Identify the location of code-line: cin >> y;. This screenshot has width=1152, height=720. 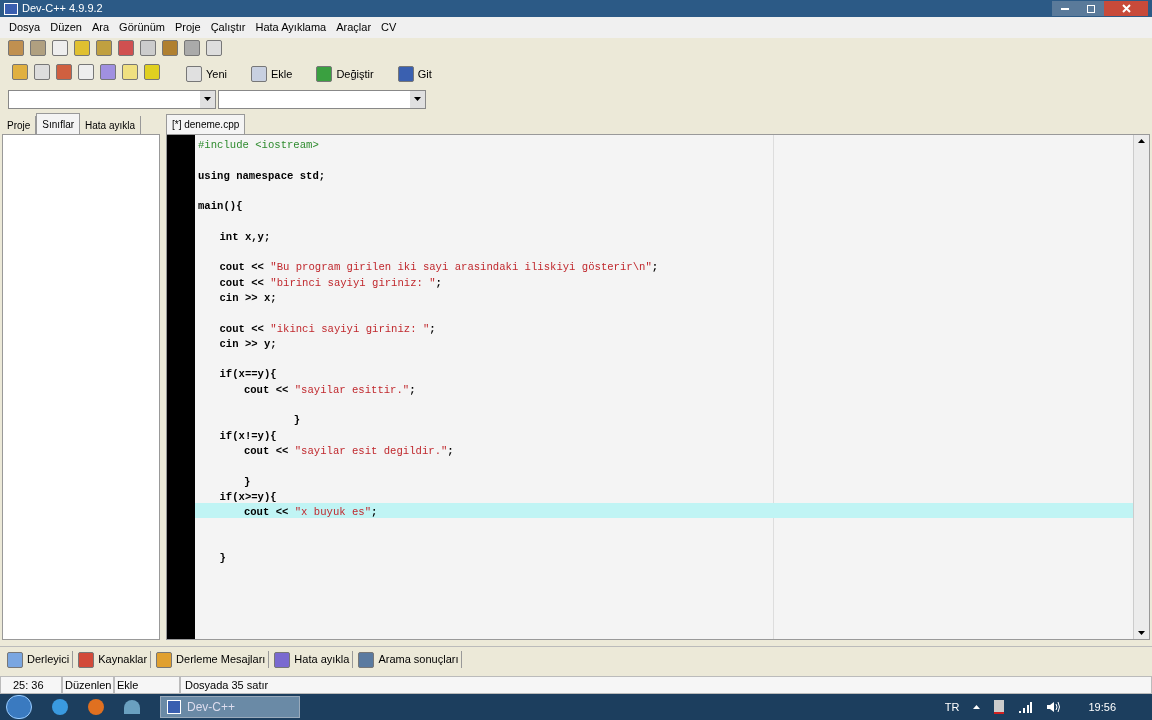
(247, 343).